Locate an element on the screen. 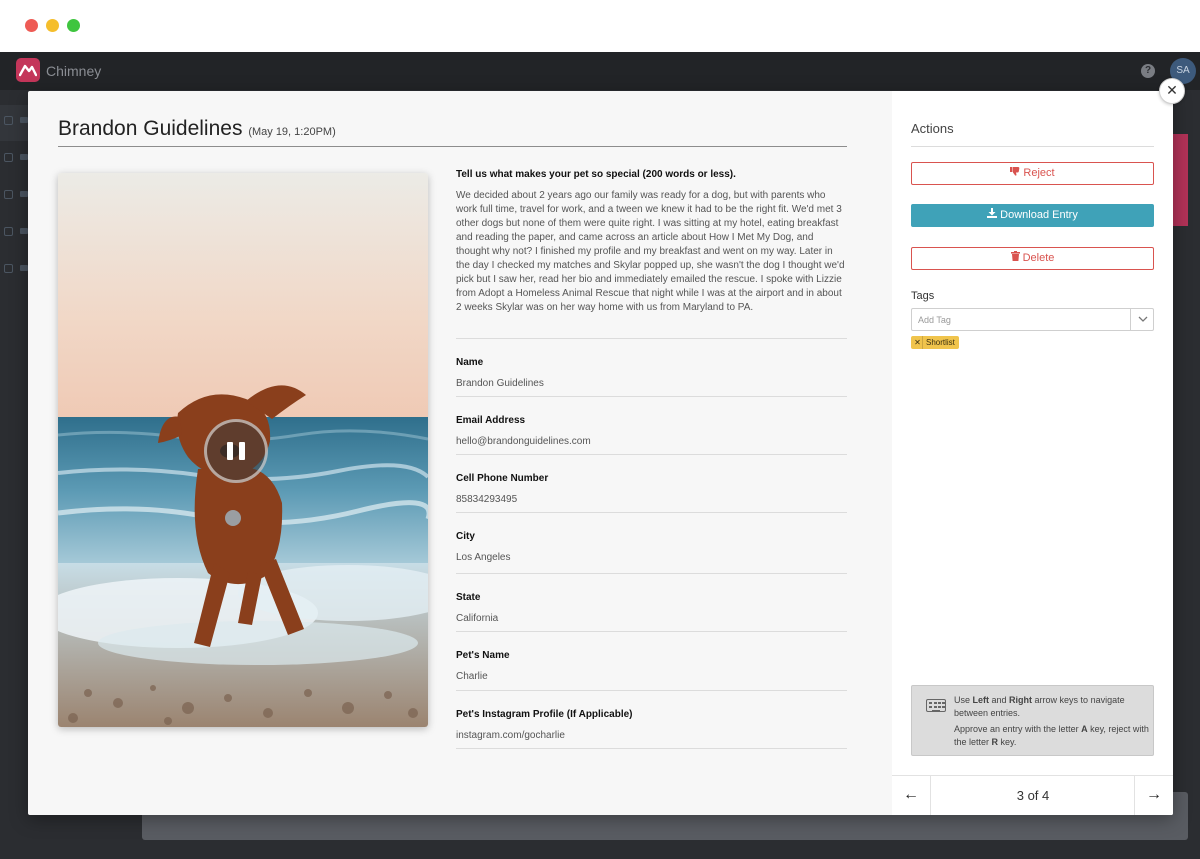 This screenshot has height=859, width=1200. app-header: Chimney ? SA is located at coordinates (600, 71).